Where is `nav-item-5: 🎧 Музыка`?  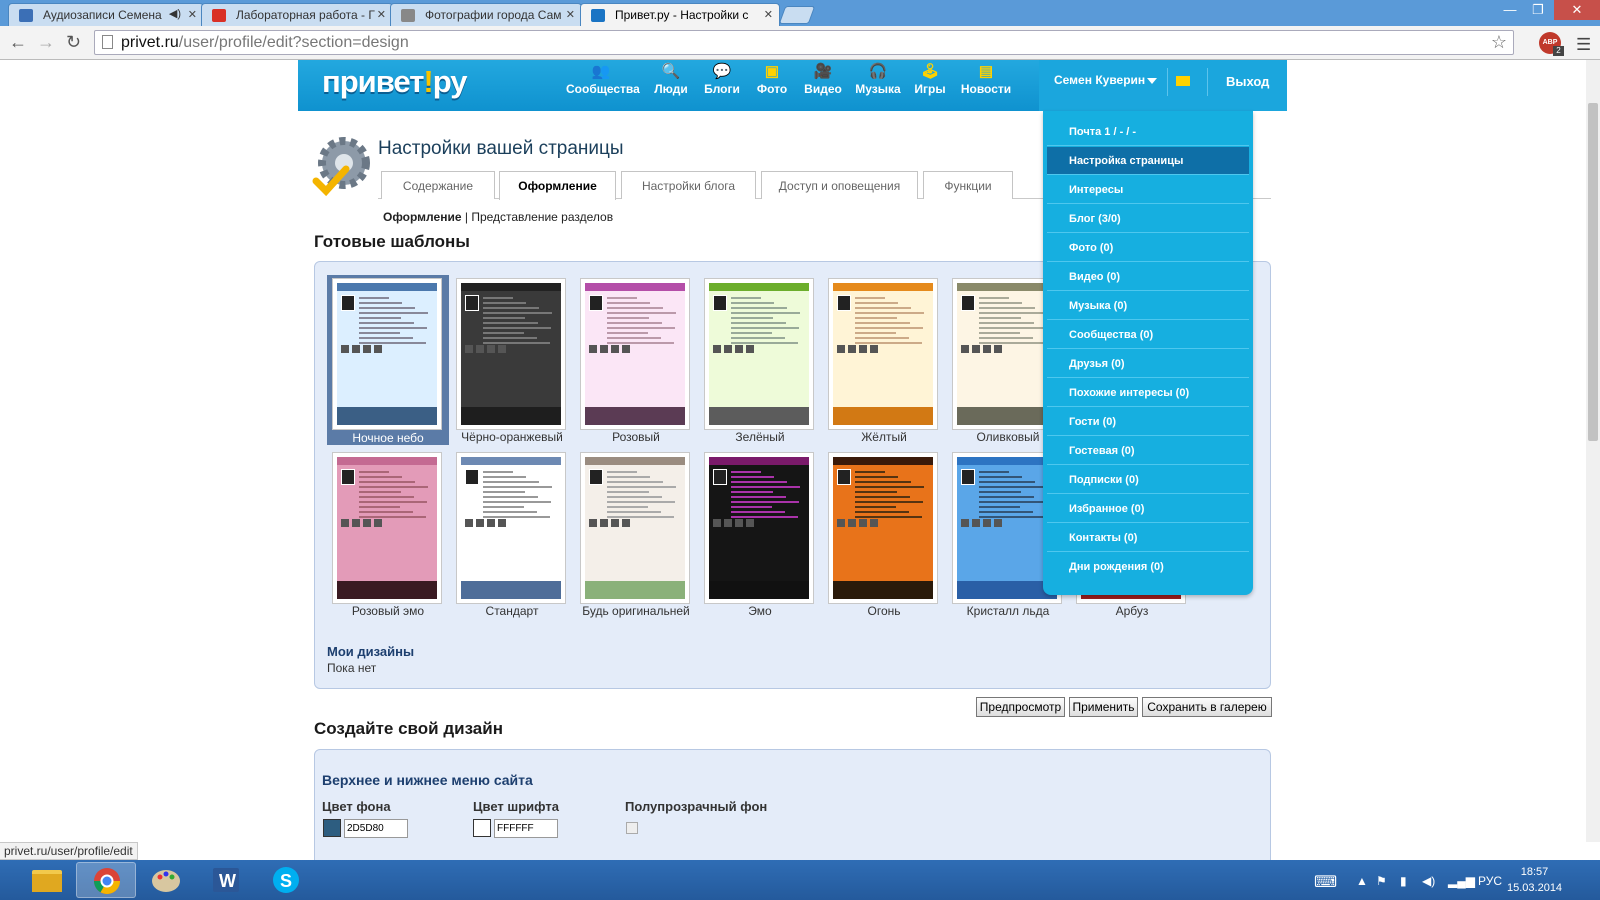
nav-item-5: 🎧 Музыка is located at coordinates (878, 80).